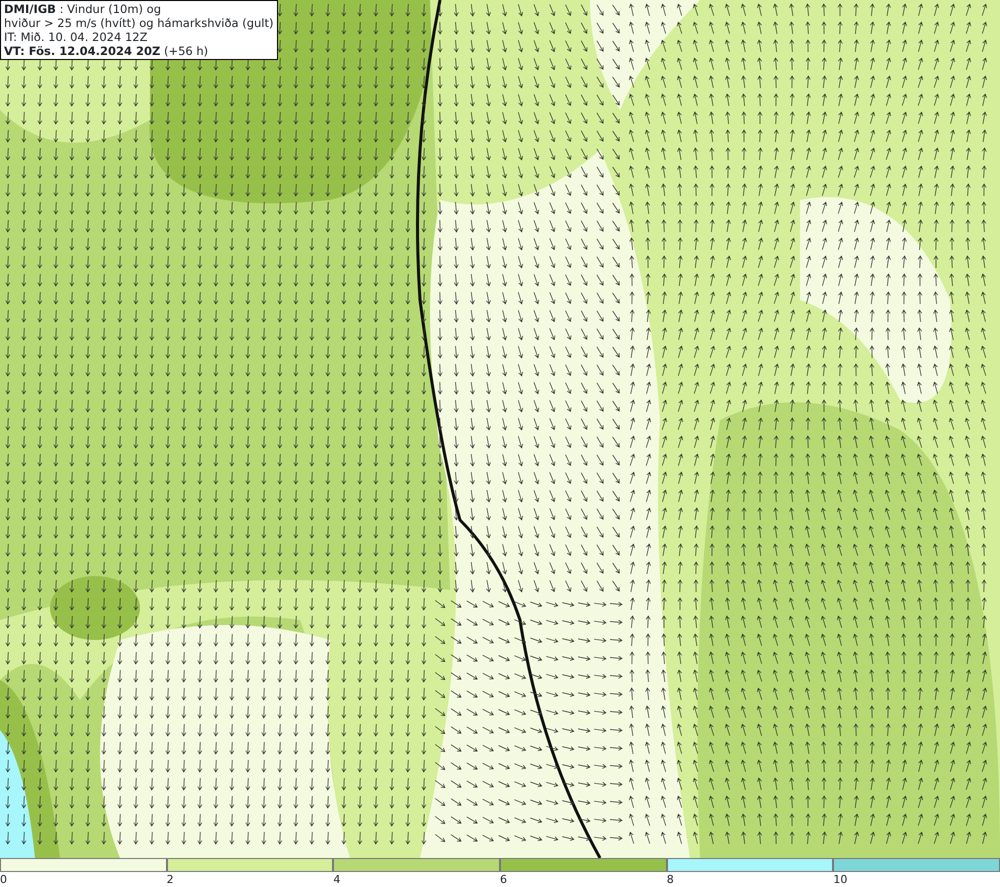  Describe the element at coordinates (76, 37) in the screenshot. I see `legend-line: IT: Mið. 10. 04. 2024 12Z` at that location.